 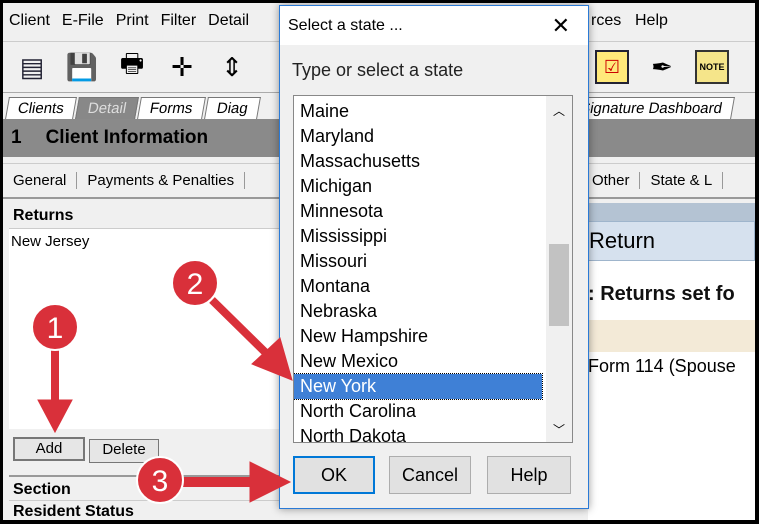 What do you see at coordinates (160, 481) in the screenshot?
I see `annotation-label-3: 3` at bounding box center [160, 481].